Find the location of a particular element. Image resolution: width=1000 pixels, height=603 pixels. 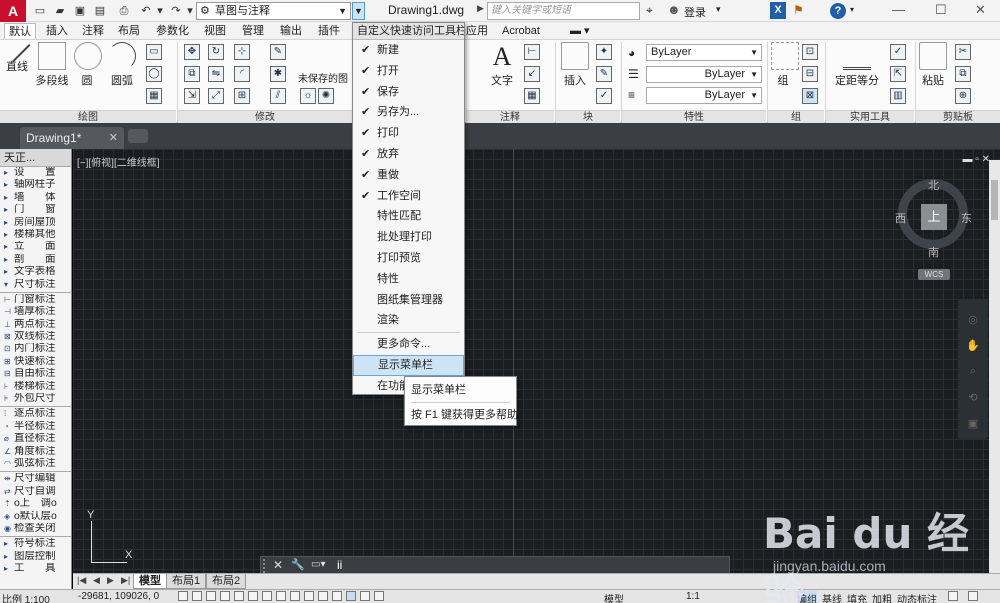

block-panel-label: 块 is located at coordinates (588, 116).